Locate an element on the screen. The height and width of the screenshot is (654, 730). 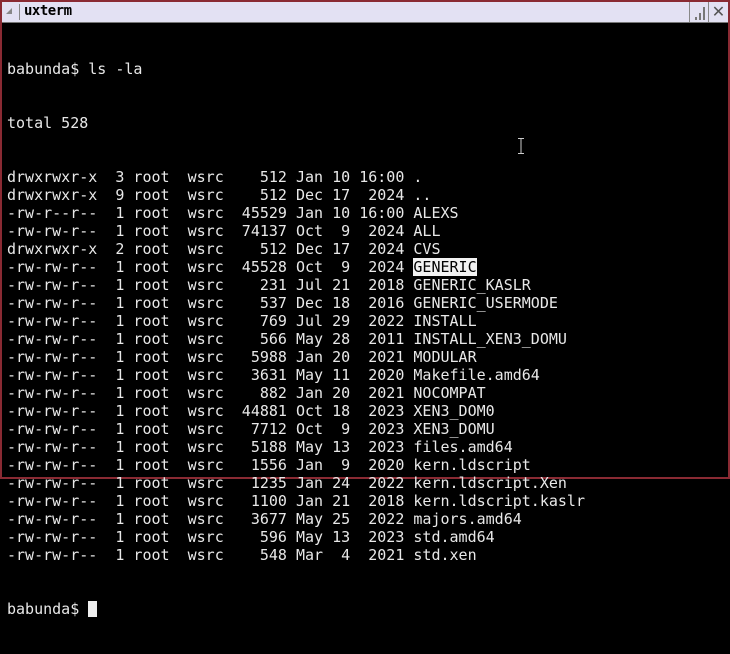
file-name: kern.ldscript.kaslr is located at coordinates (499, 501).